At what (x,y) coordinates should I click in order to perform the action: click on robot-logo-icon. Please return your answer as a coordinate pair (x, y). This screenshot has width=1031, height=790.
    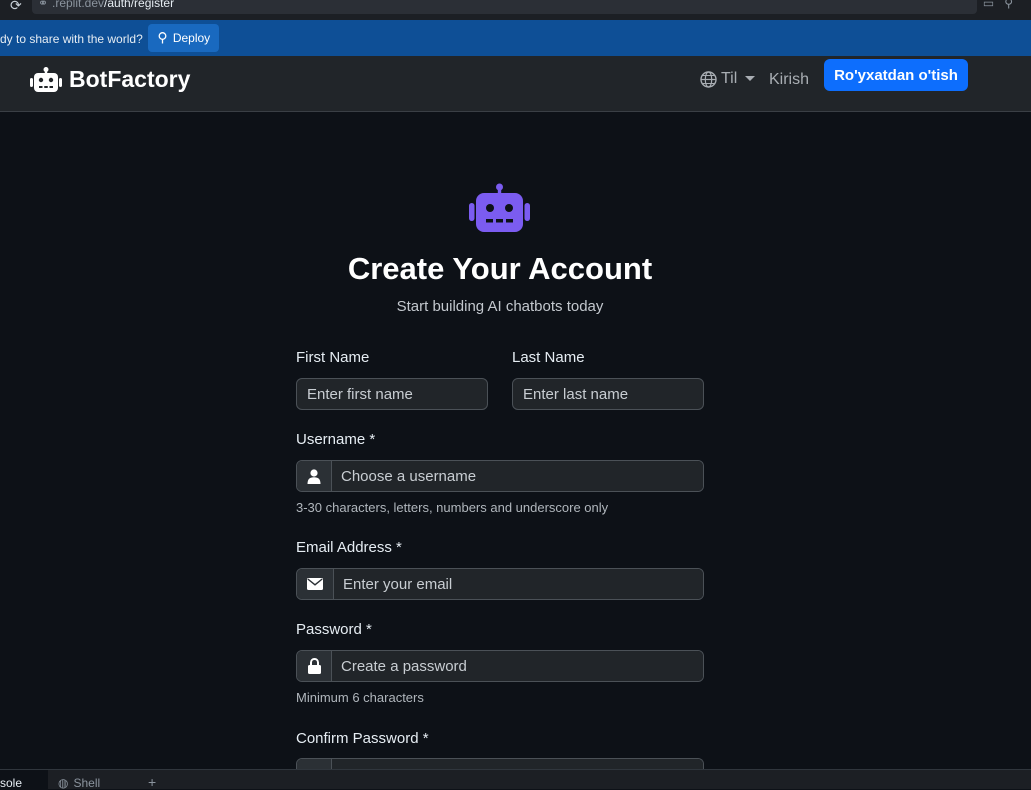
    Looking at the image, I should click on (46, 79).